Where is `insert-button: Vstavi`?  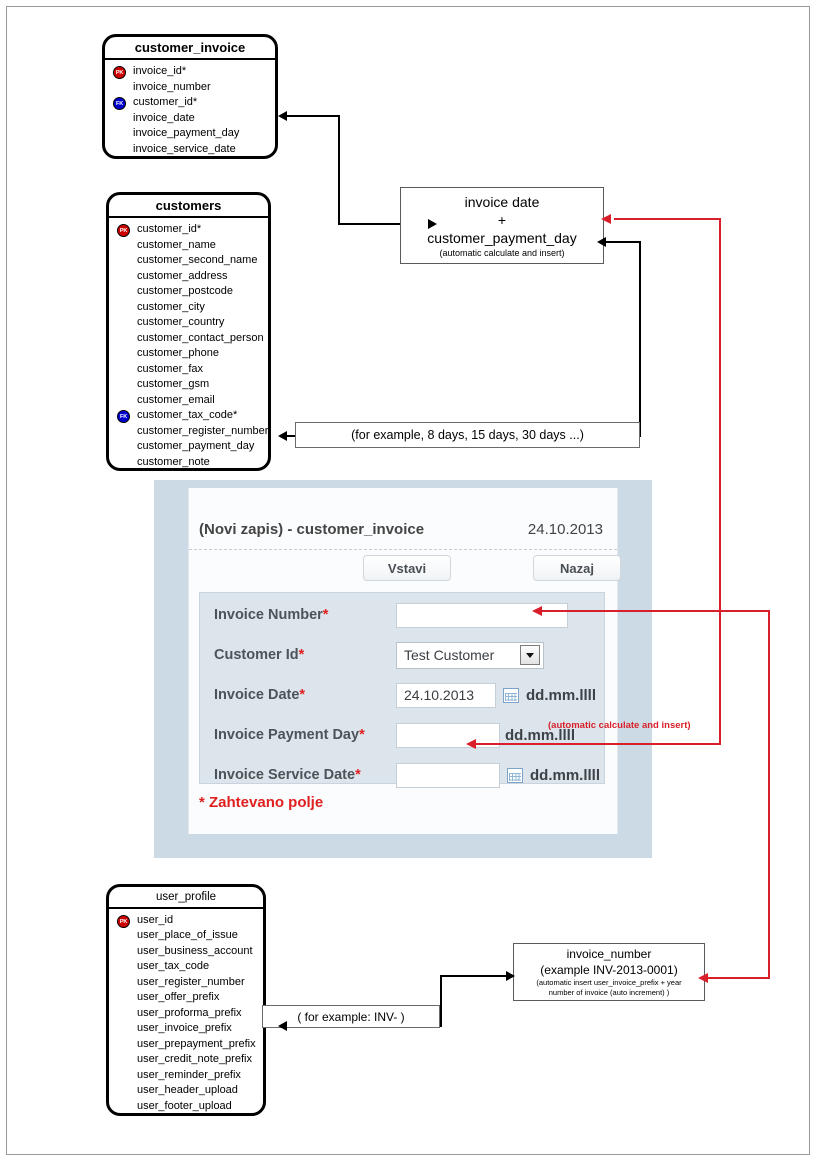 insert-button: Vstavi is located at coordinates (407, 568).